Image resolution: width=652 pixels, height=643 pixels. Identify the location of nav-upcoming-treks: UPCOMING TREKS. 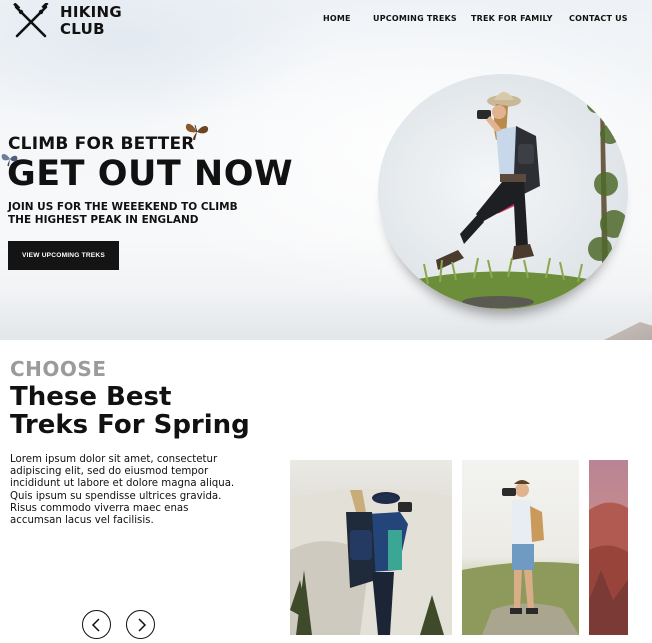
(415, 18).